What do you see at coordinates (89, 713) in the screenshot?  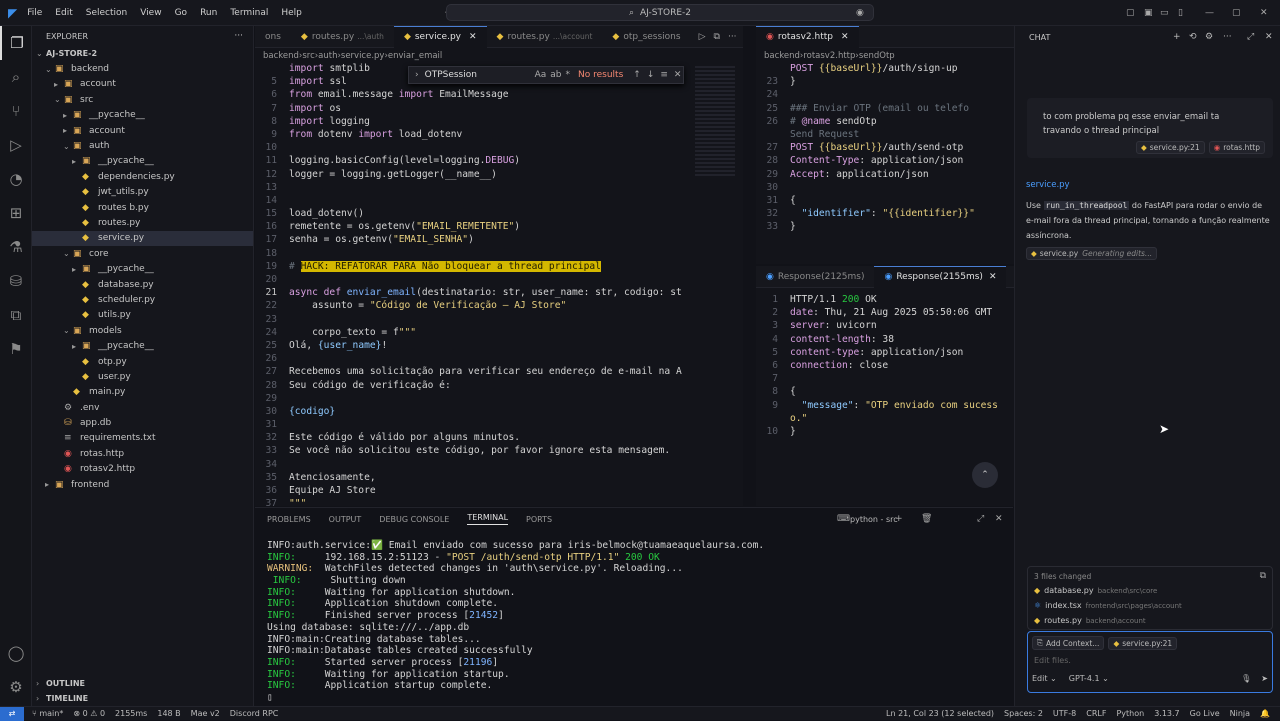 I see `problems-count: ⊗ 0 ⚠ 0` at bounding box center [89, 713].